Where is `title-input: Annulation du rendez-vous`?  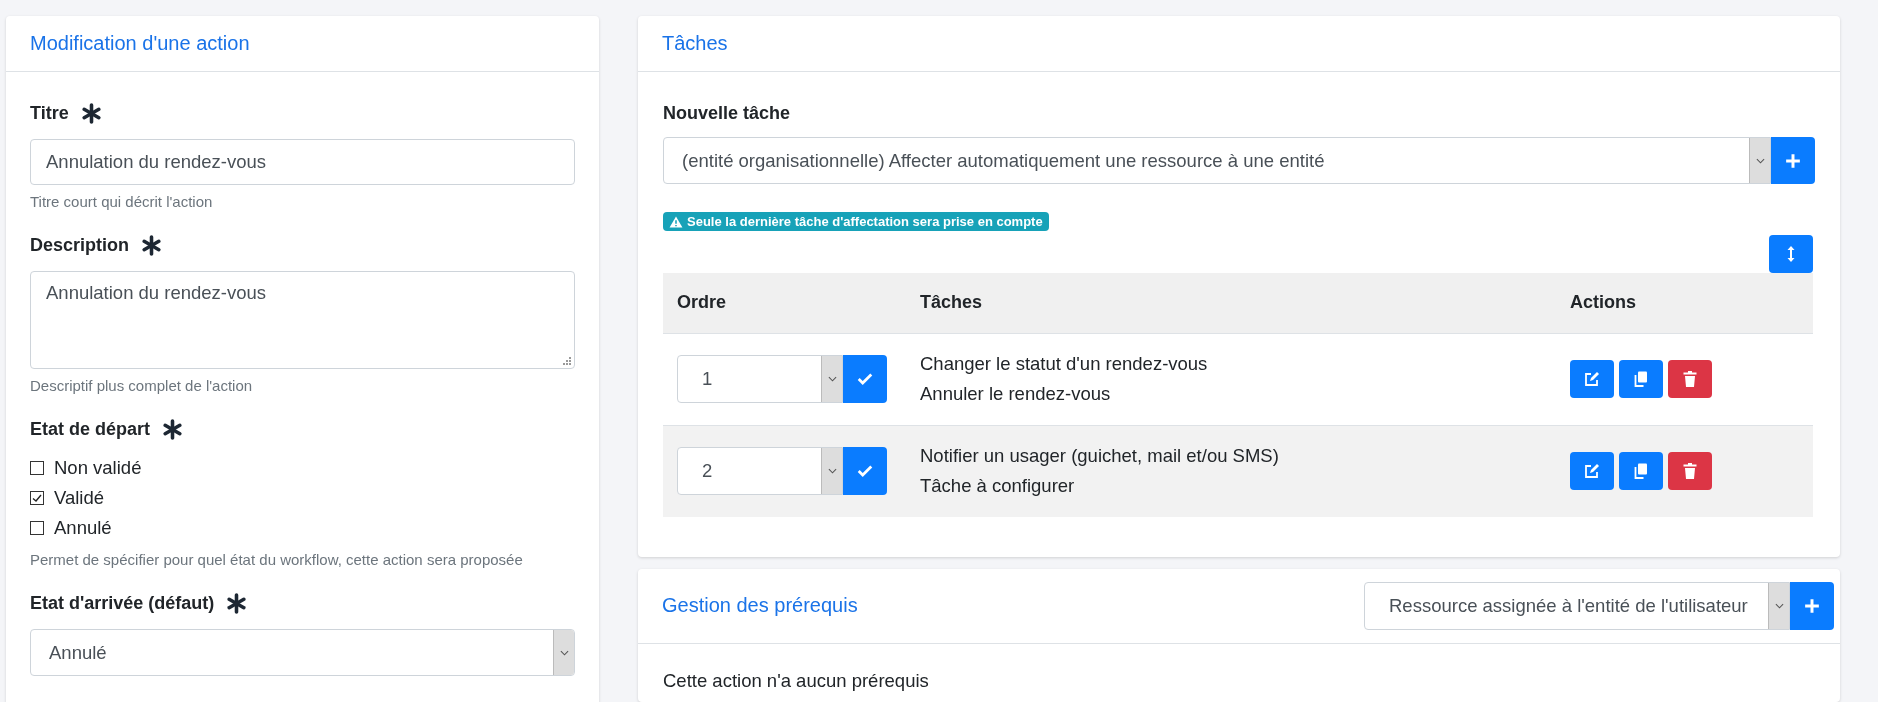
title-input: Annulation du rendez-vous is located at coordinates (302, 162).